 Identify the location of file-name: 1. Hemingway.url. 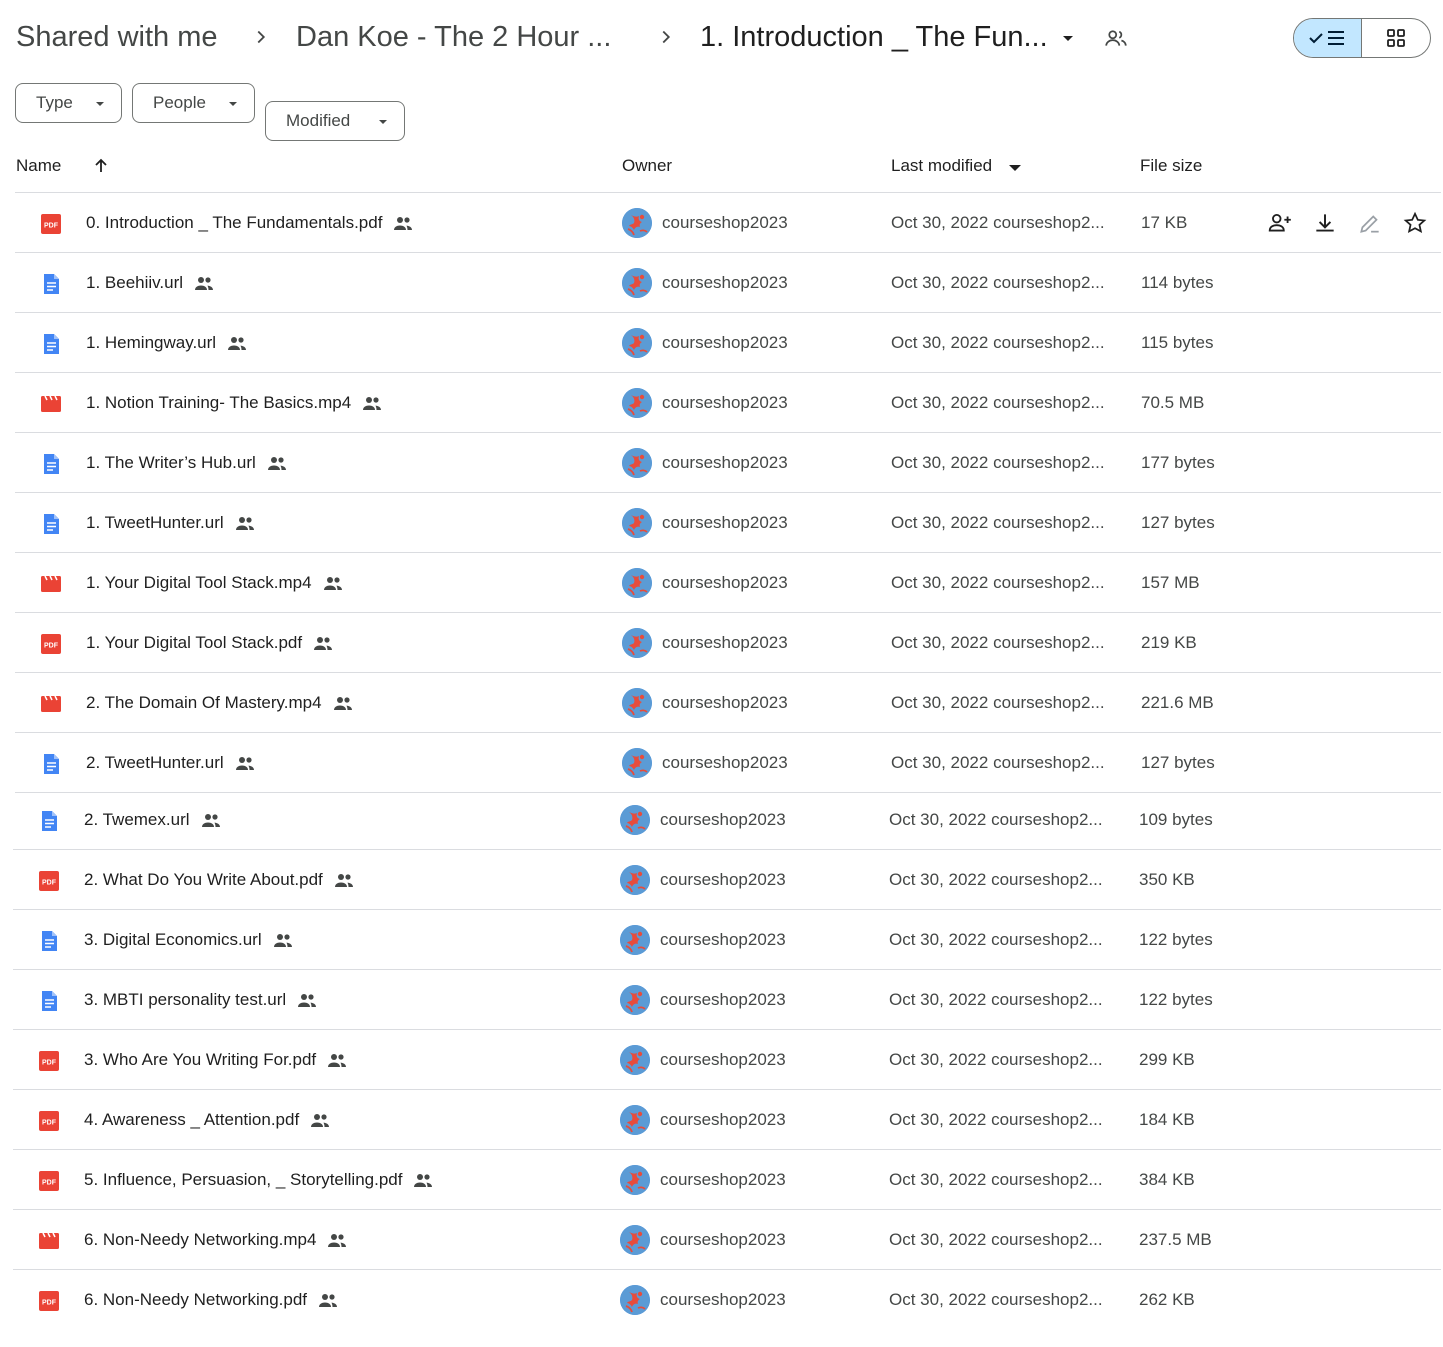
(167, 343).